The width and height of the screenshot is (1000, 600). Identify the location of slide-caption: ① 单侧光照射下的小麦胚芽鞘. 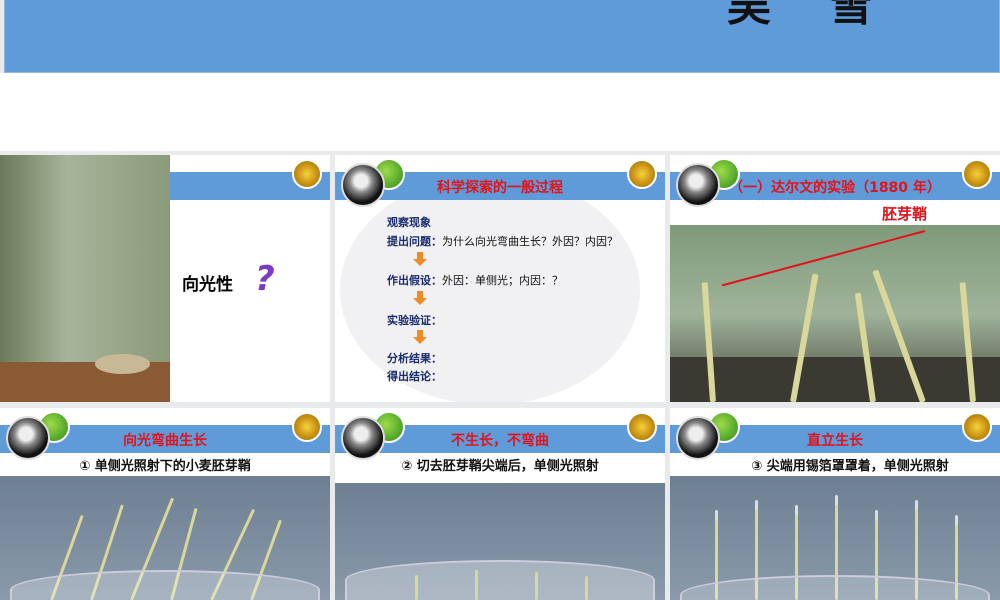
(165, 466).